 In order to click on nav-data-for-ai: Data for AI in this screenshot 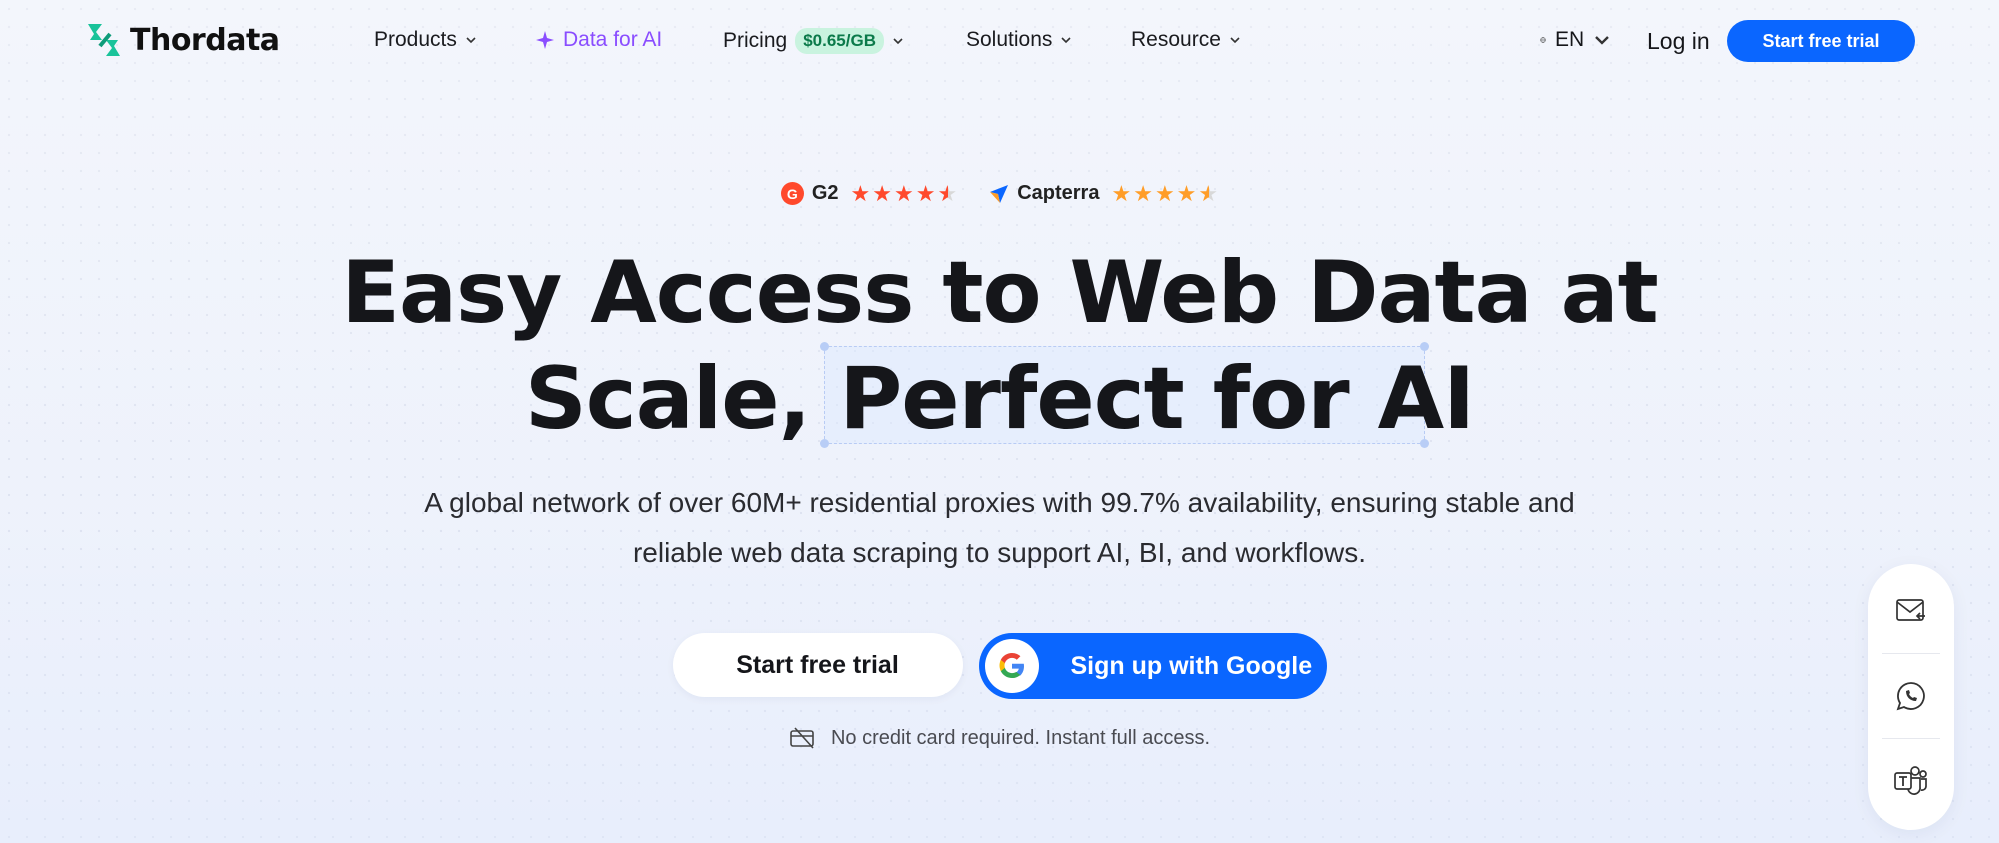, I will do `click(598, 40)`.